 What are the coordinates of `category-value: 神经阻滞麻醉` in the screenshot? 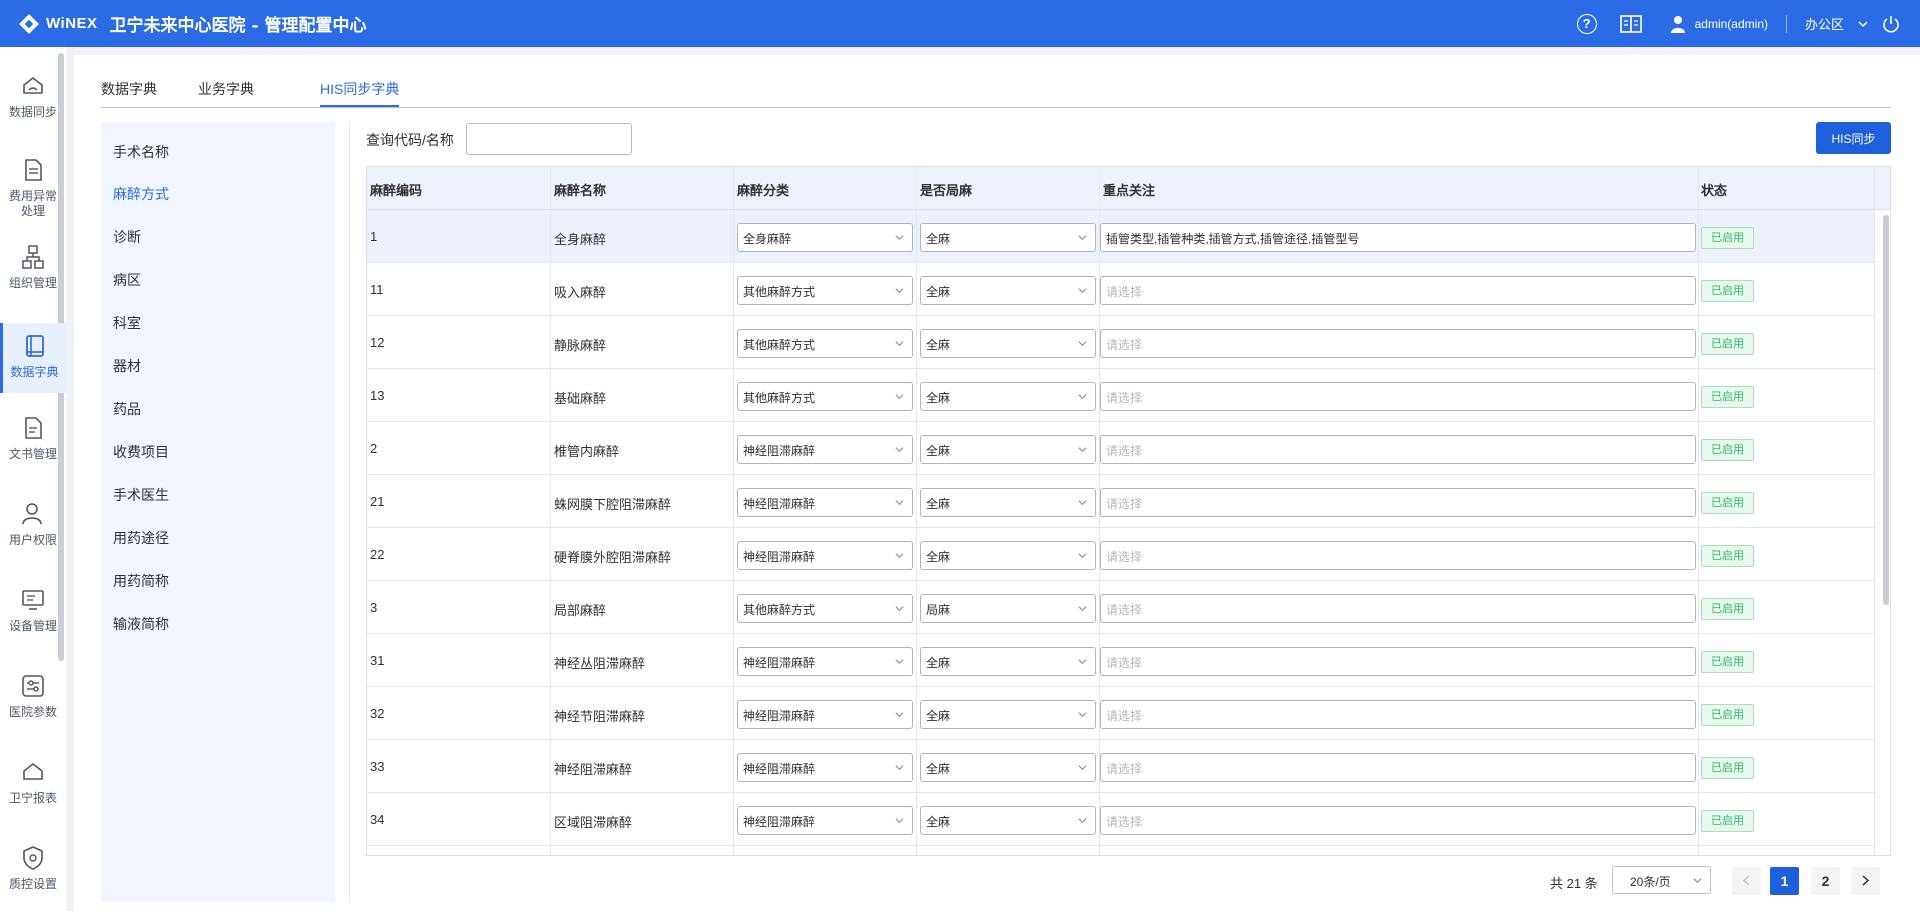 It's located at (779, 822).